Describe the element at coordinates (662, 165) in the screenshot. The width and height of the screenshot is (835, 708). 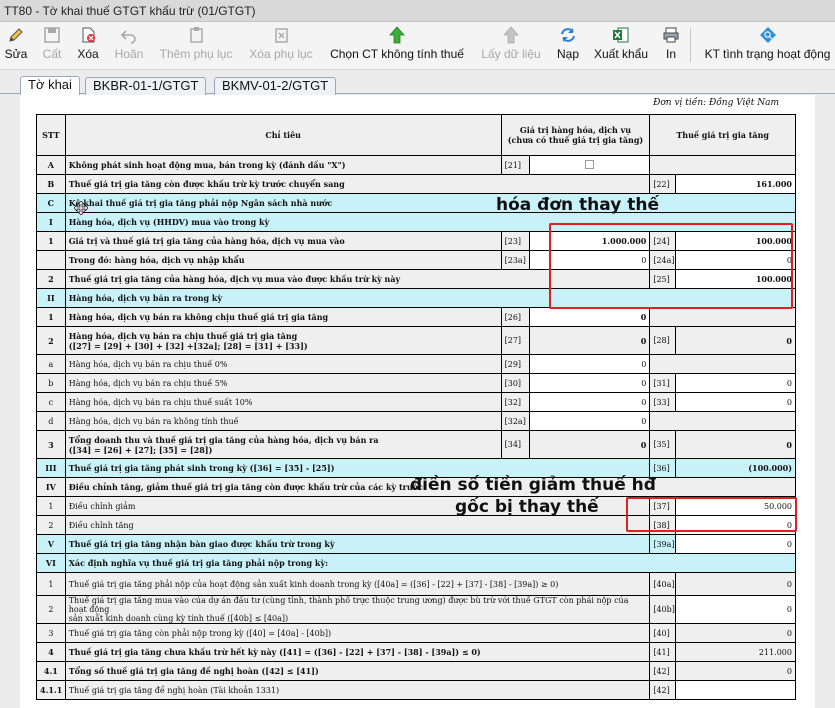
I see `row-a-empty-code` at that location.